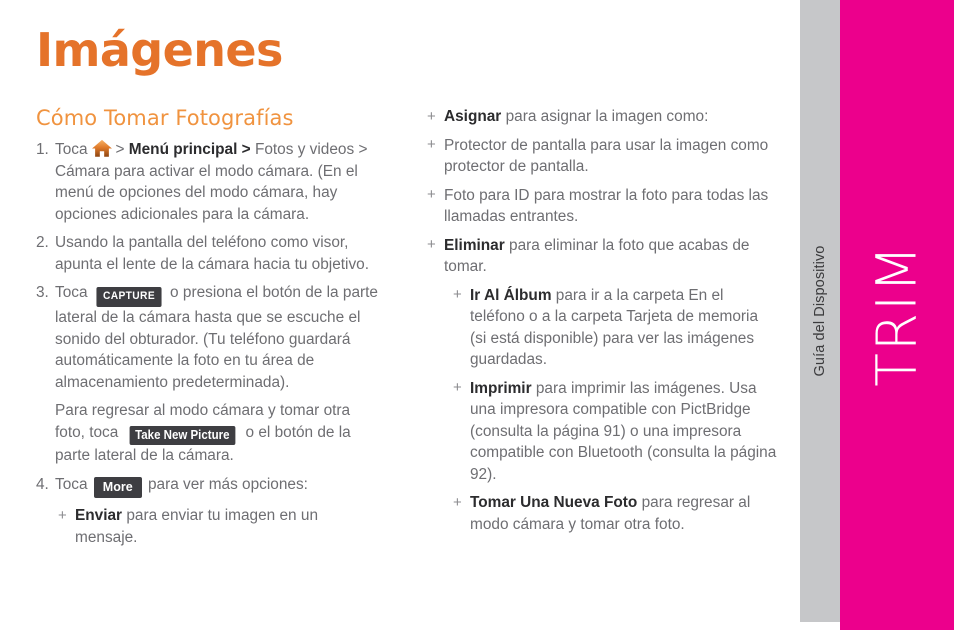 The image size is (954, 630). What do you see at coordinates (117, 487) in the screenshot?
I see `more-button: More` at bounding box center [117, 487].